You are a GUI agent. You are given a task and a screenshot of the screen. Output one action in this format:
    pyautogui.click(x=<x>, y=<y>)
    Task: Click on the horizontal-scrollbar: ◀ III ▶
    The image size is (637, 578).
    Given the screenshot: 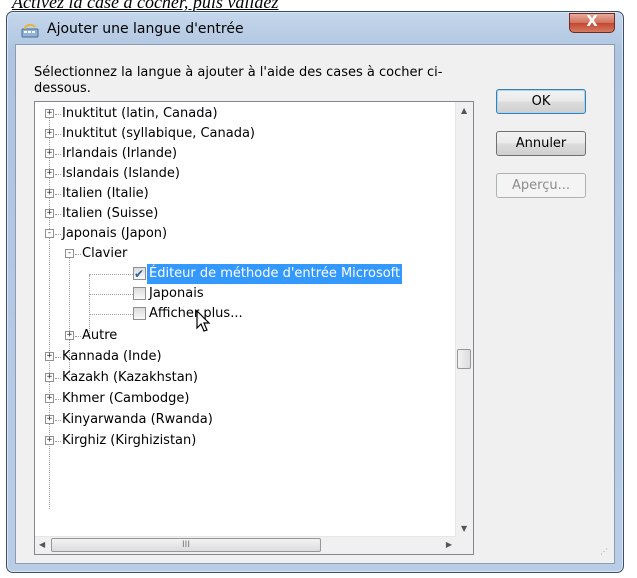 What is the action you would take?
    pyautogui.click(x=245, y=545)
    